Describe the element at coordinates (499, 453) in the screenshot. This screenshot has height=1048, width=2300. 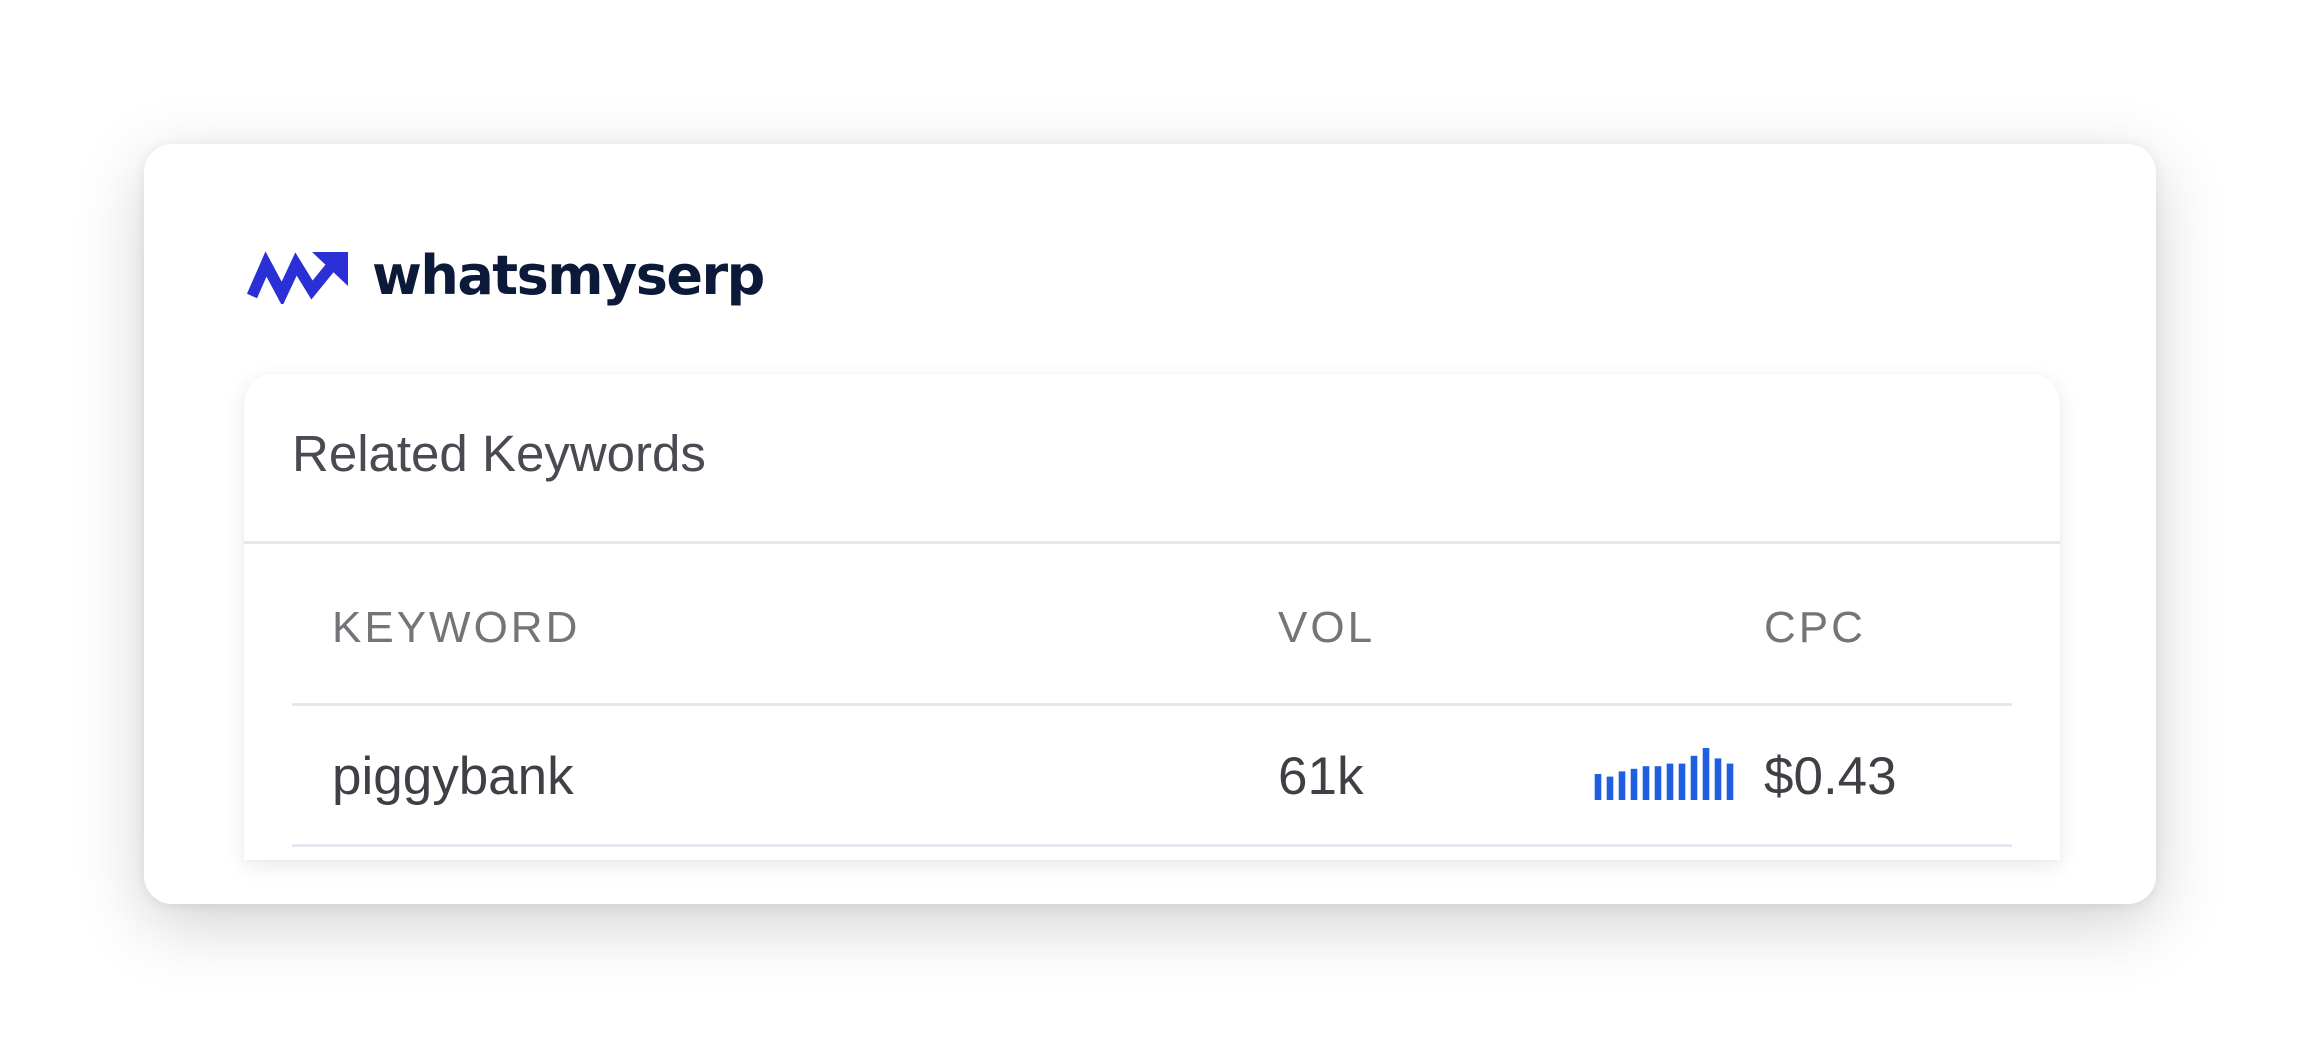
I see `widget-title: Related Keywords` at that location.